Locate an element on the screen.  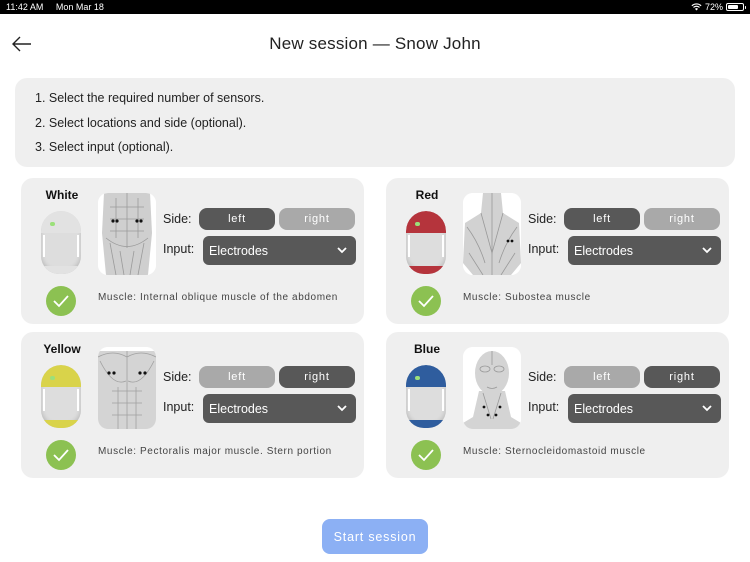
sensor-name: White is located at coordinates (62, 195).